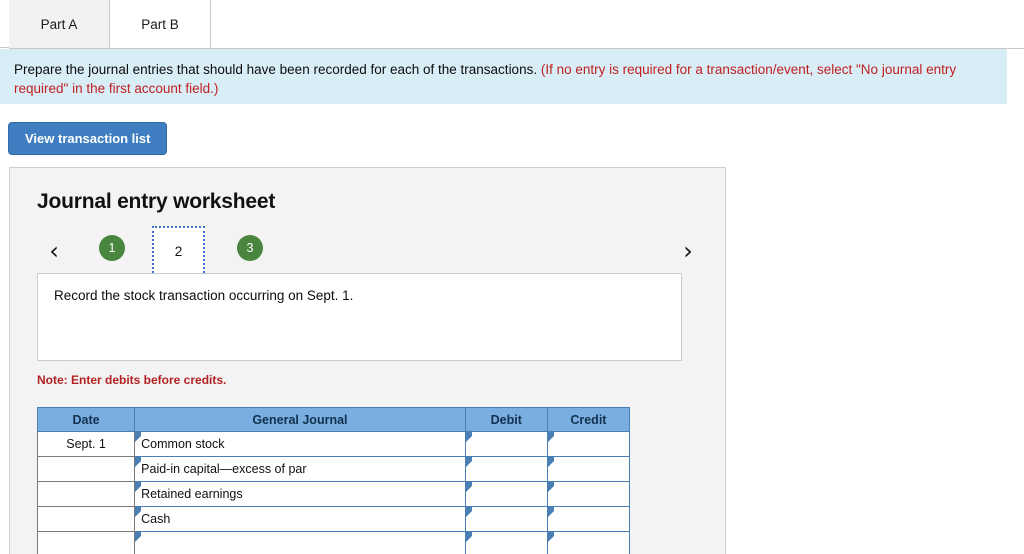 Image resolution: width=1024 pixels, height=554 pixels. I want to click on debits-before-credits-note: Note: Enter debits before credits., so click(132, 380).